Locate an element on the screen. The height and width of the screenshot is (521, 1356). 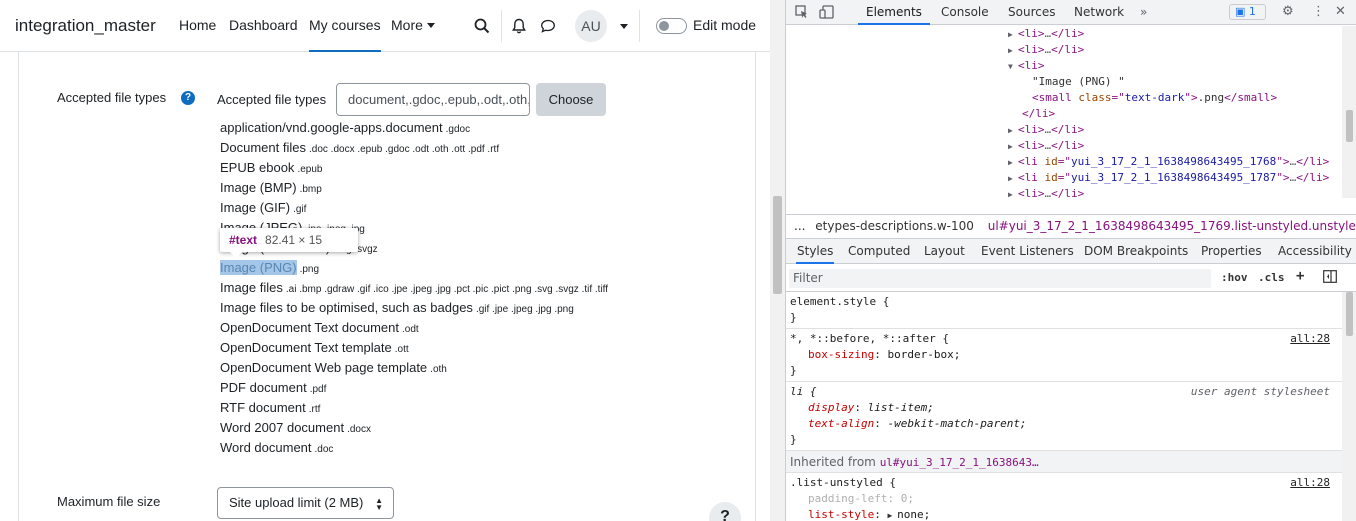
rule-element-style: element.style { } is located at coordinates (1064, 310).